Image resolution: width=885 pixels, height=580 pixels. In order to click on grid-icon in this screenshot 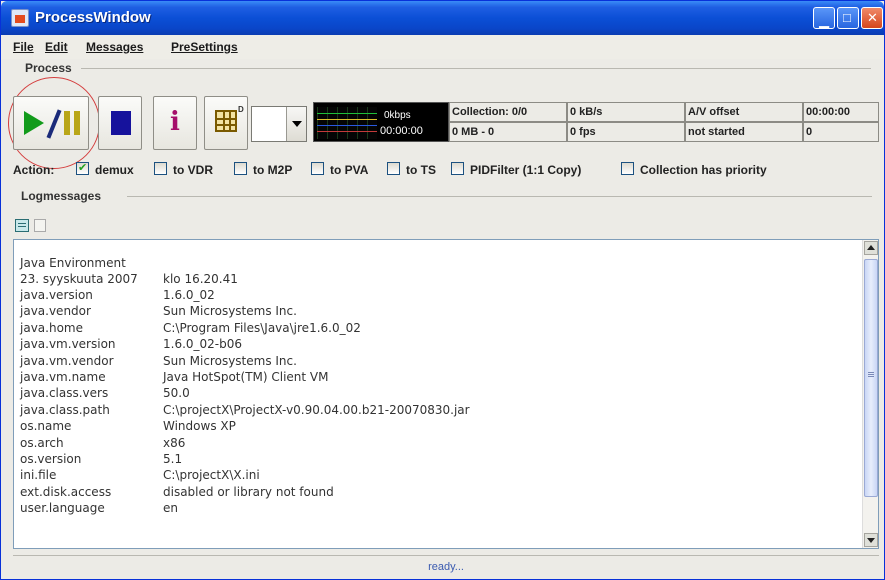, I will do `click(226, 121)`.